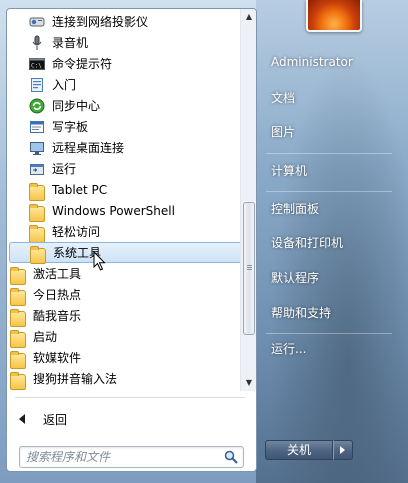 The image size is (408, 483). What do you see at coordinates (327, 277) in the screenshot?
I see `default-programs-link: 默认程序` at bounding box center [327, 277].